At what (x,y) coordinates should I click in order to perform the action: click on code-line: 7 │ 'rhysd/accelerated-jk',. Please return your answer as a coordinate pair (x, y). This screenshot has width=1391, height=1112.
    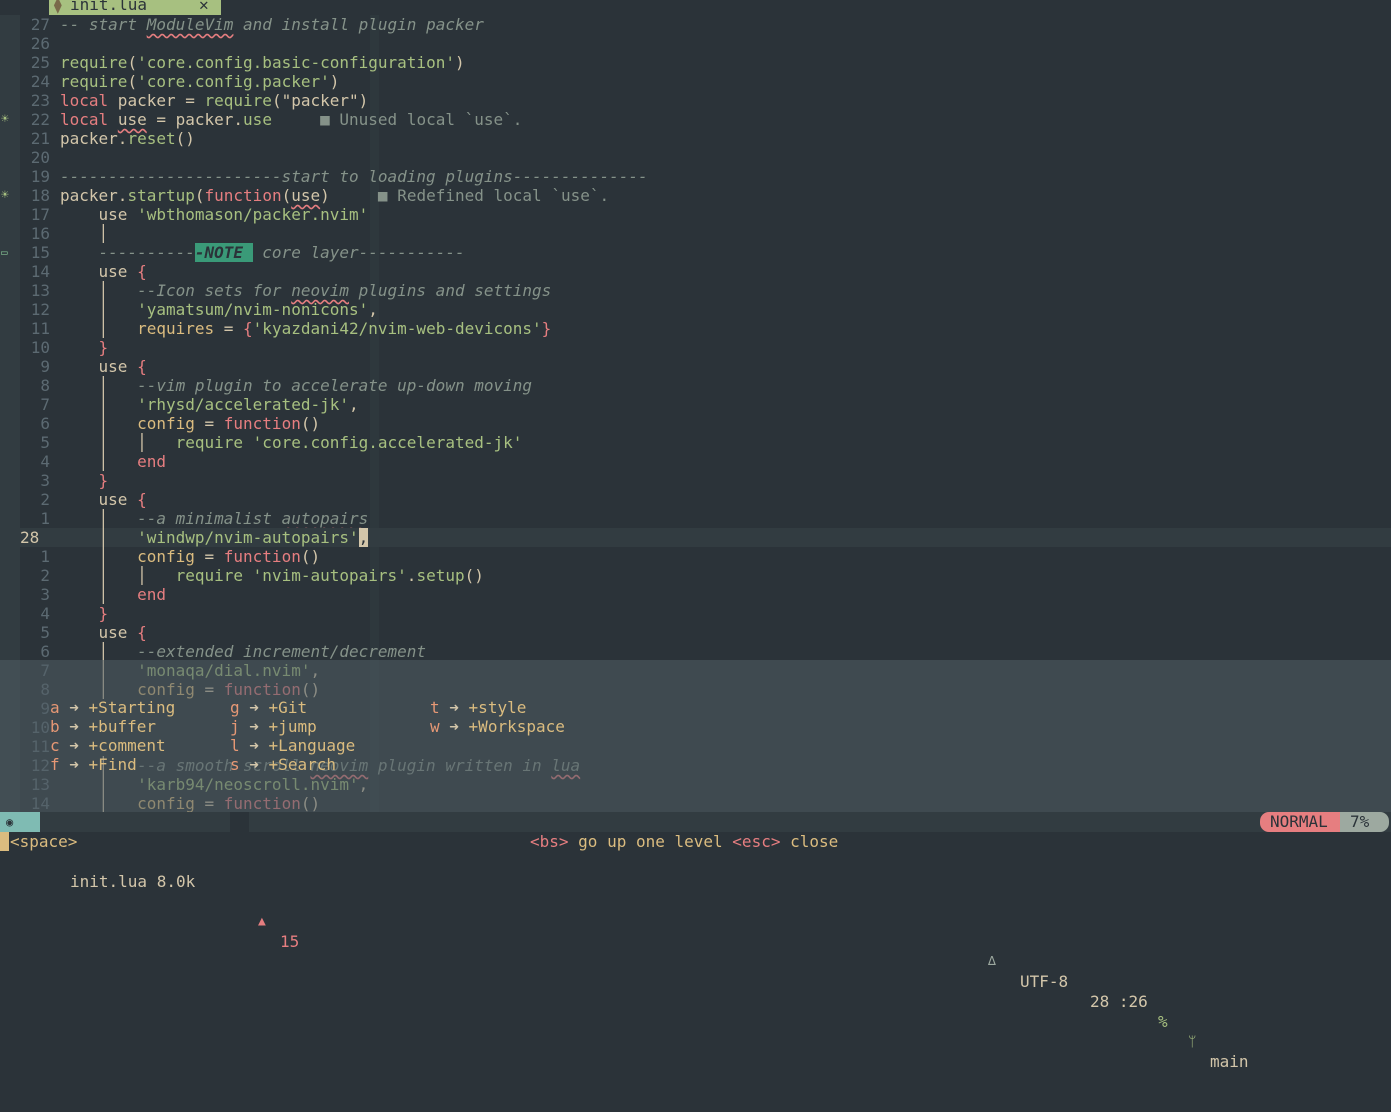
    Looking at the image, I should click on (695, 404).